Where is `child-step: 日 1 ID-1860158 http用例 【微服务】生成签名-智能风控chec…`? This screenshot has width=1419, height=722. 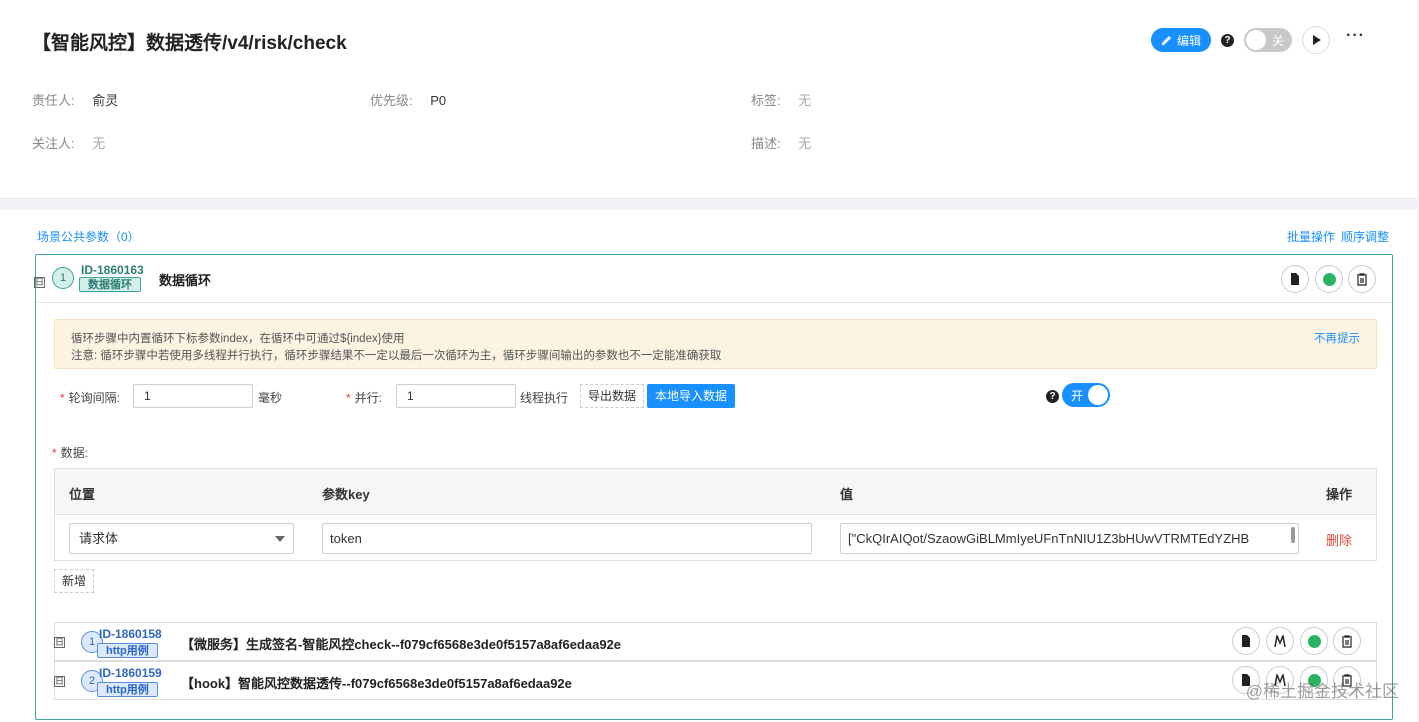
child-step: 日 1 ID-1860158 http用例 【微服务】生成签名-智能风控chec… is located at coordinates (715, 641).